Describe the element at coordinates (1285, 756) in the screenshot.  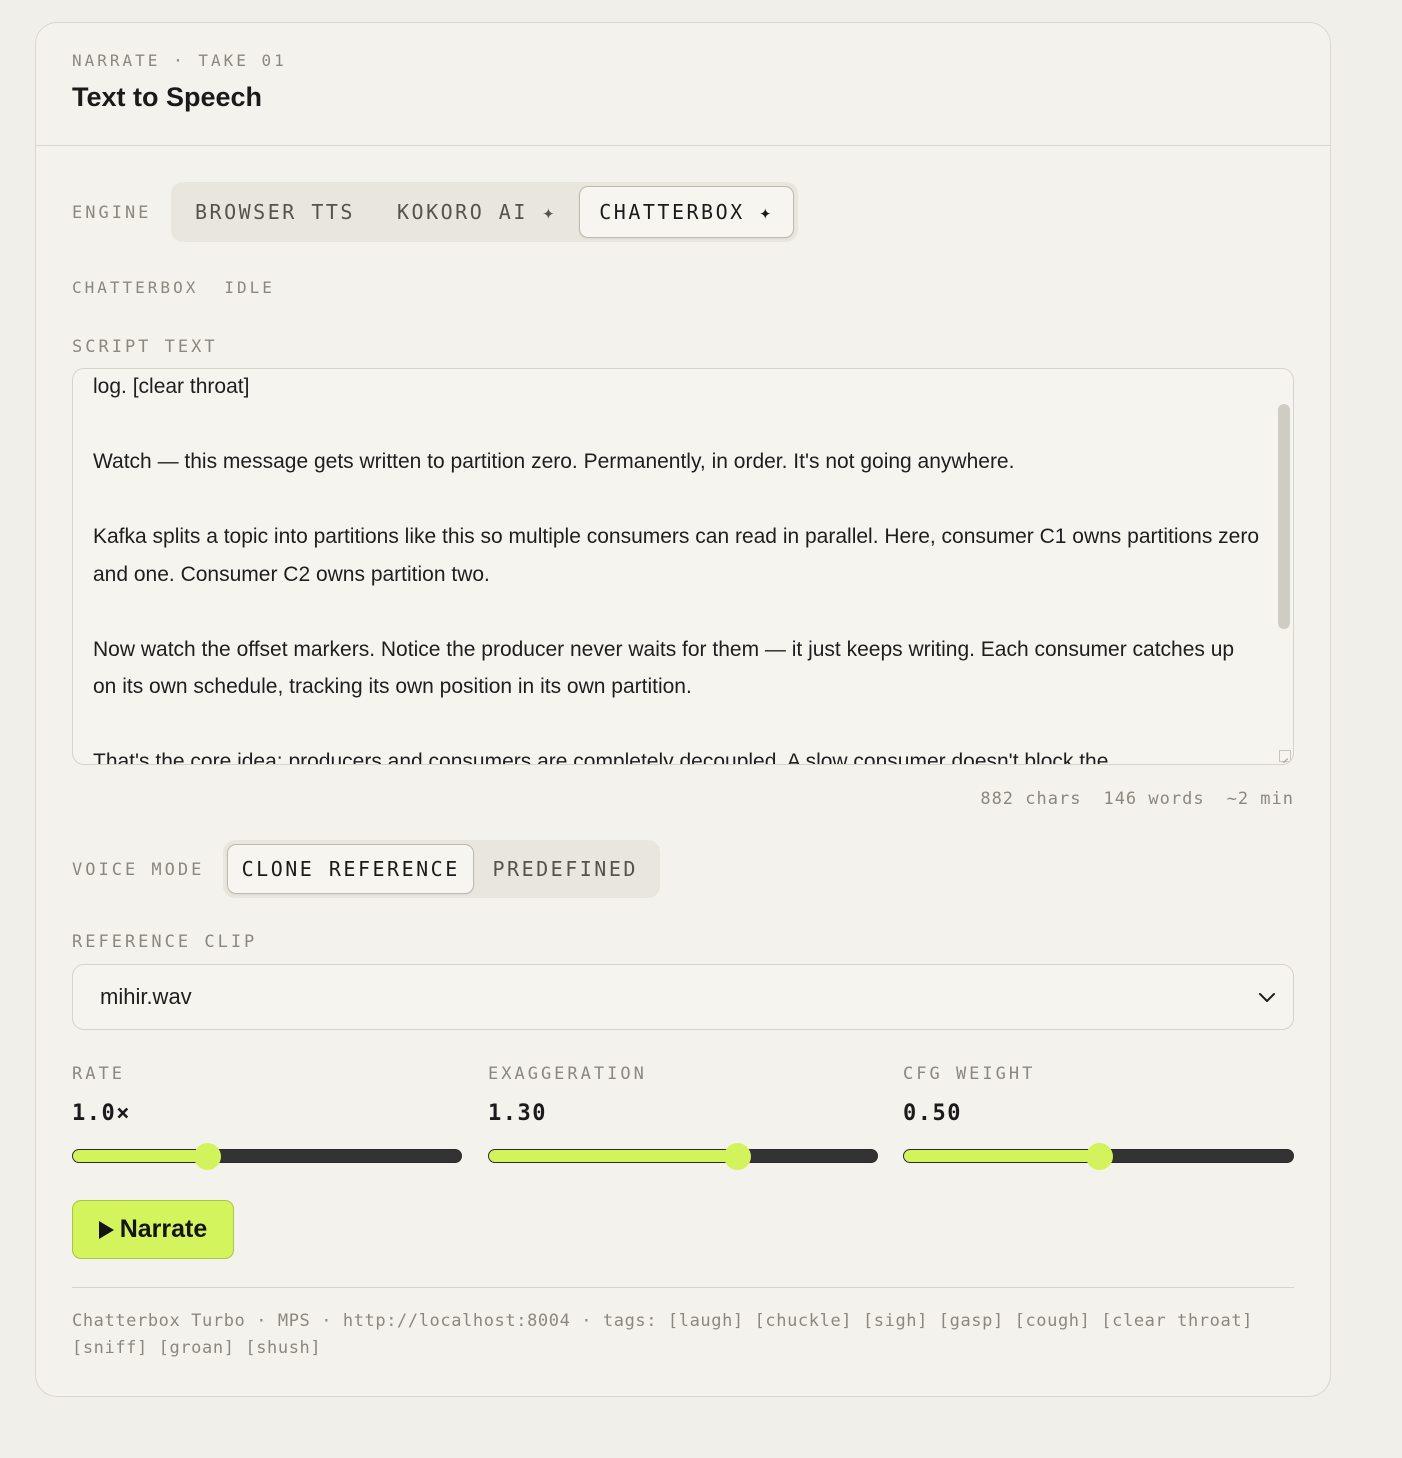
I see `resize-handle` at that location.